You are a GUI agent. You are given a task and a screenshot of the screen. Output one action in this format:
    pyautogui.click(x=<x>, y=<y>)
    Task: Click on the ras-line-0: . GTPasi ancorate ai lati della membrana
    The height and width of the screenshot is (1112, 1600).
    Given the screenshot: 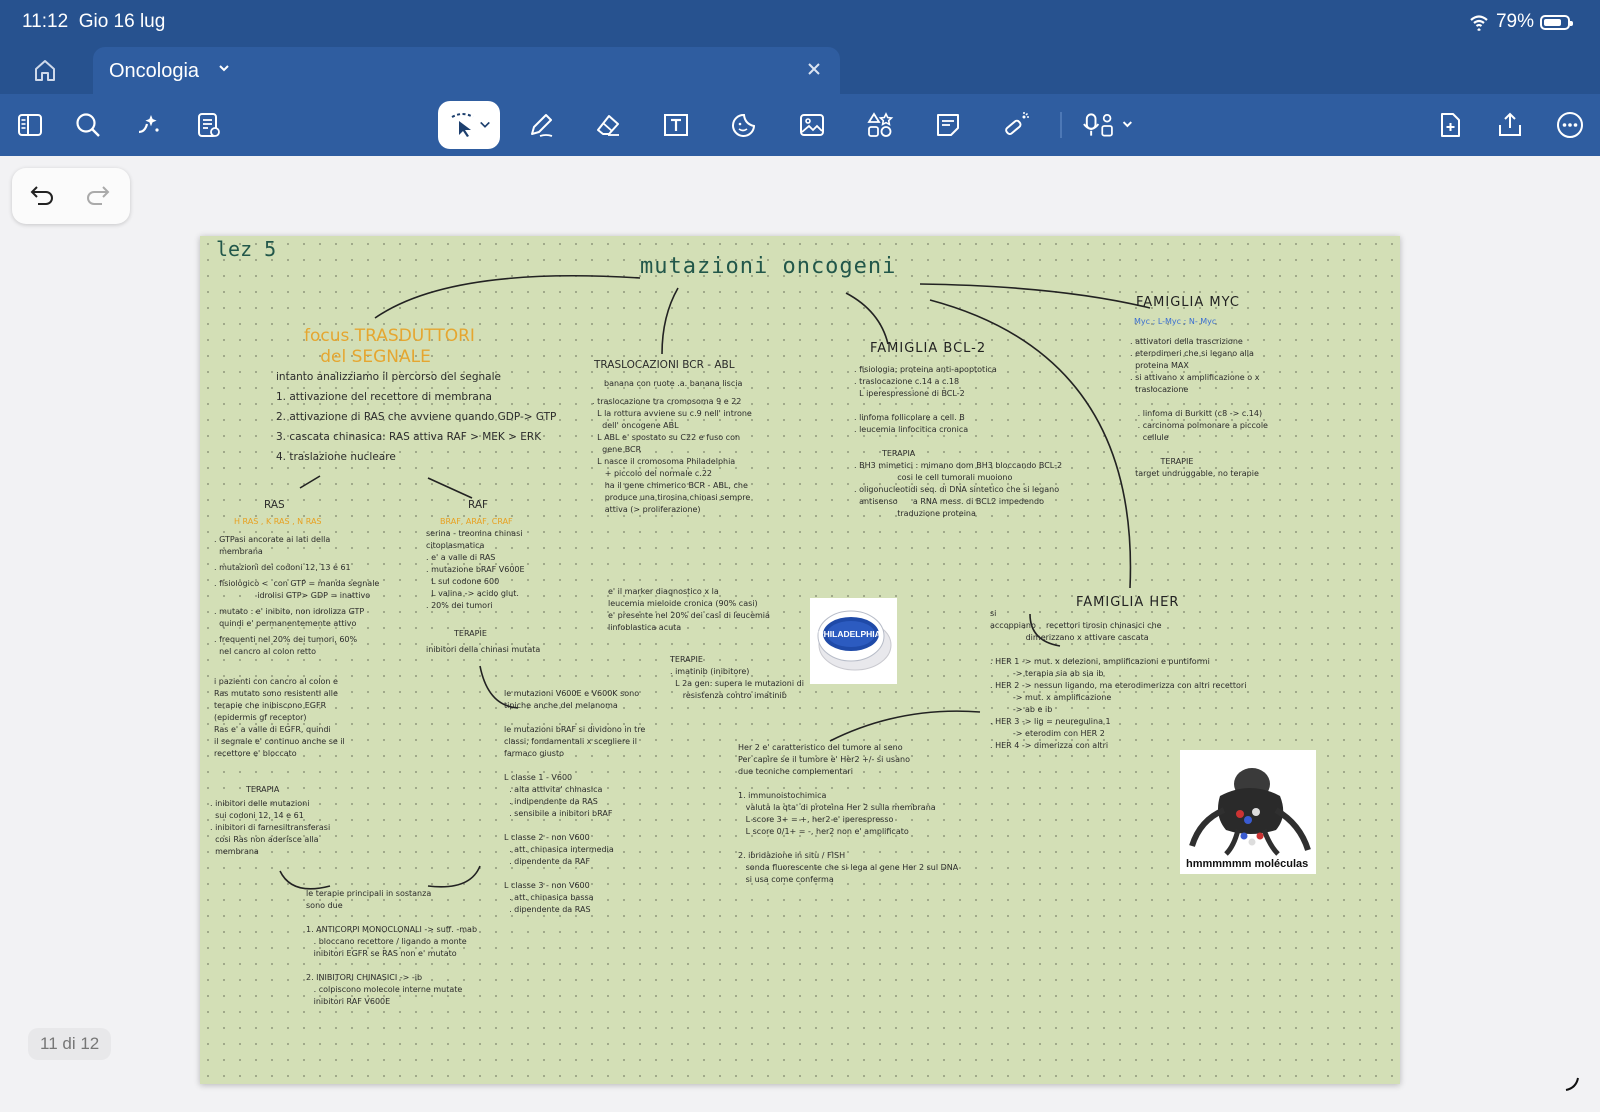 What is the action you would take?
    pyautogui.click(x=272, y=545)
    